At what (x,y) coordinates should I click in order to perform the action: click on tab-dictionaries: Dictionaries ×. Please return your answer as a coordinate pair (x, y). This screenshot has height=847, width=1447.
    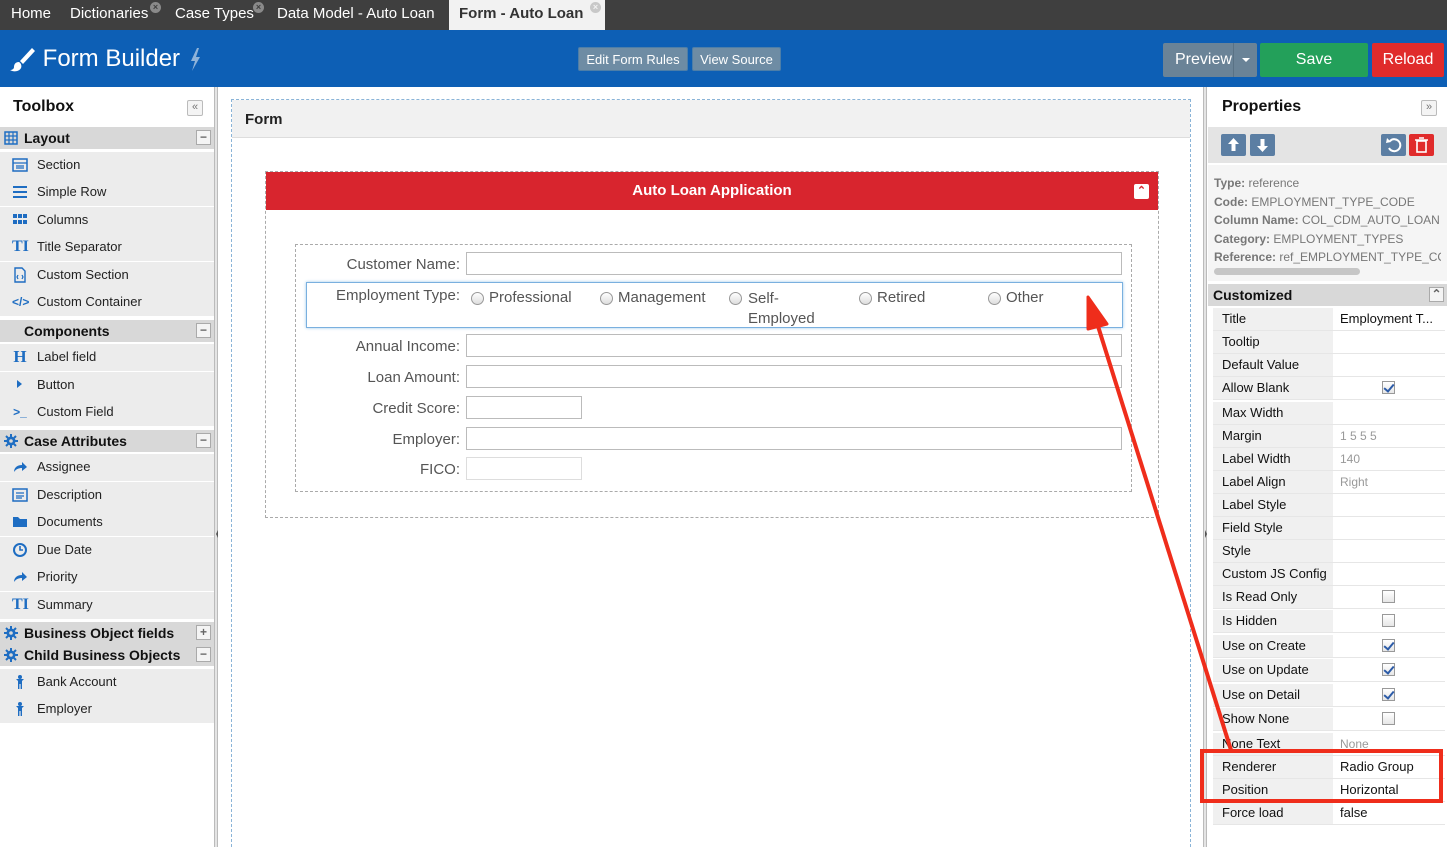
    Looking at the image, I should click on (118, 15).